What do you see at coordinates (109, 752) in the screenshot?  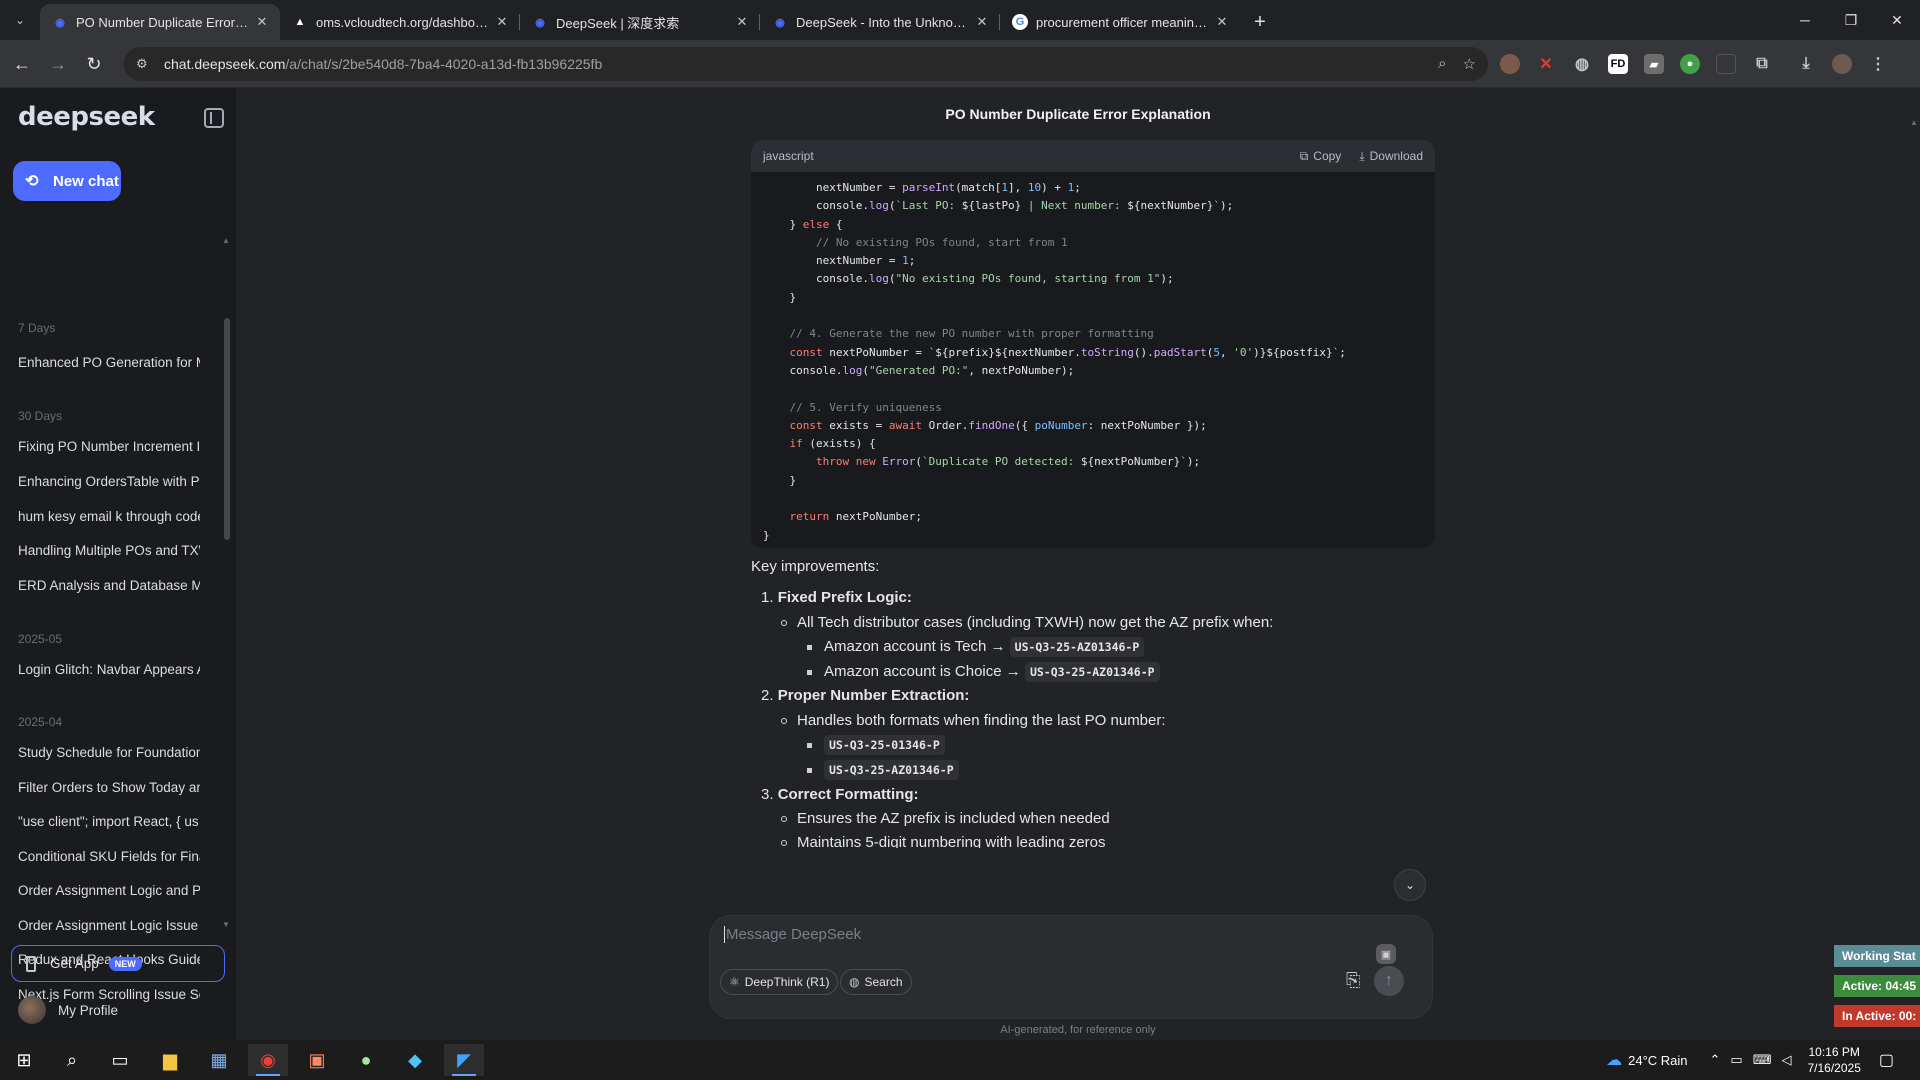 I see `history-item: Study Schedule for Foundation U` at bounding box center [109, 752].